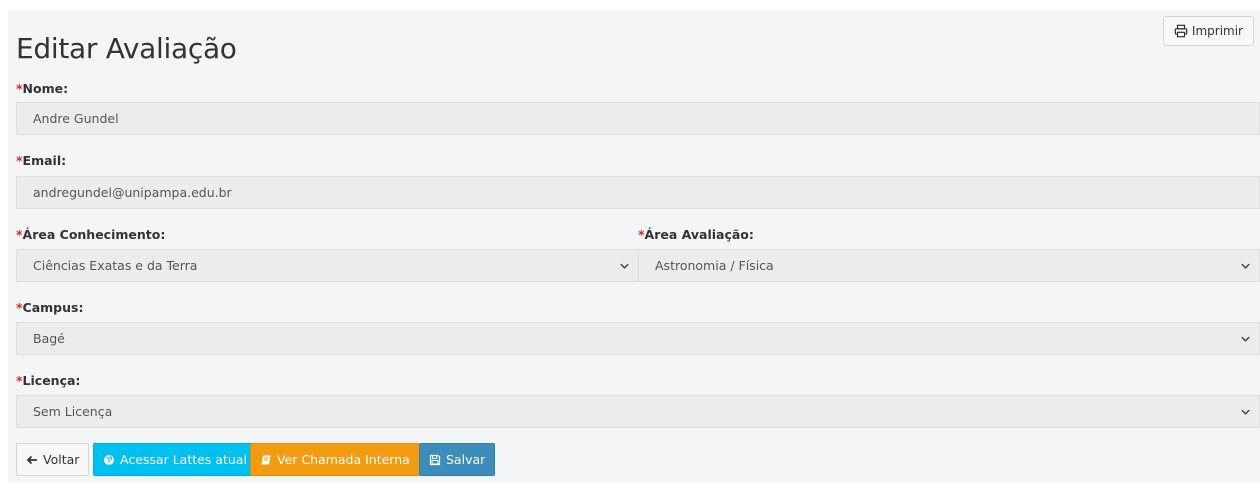 The image size is (1260, 493). Describe the element at coordinates (73, 411) in the screenshot. I see `licenca-value: Sem Licença` at that location.